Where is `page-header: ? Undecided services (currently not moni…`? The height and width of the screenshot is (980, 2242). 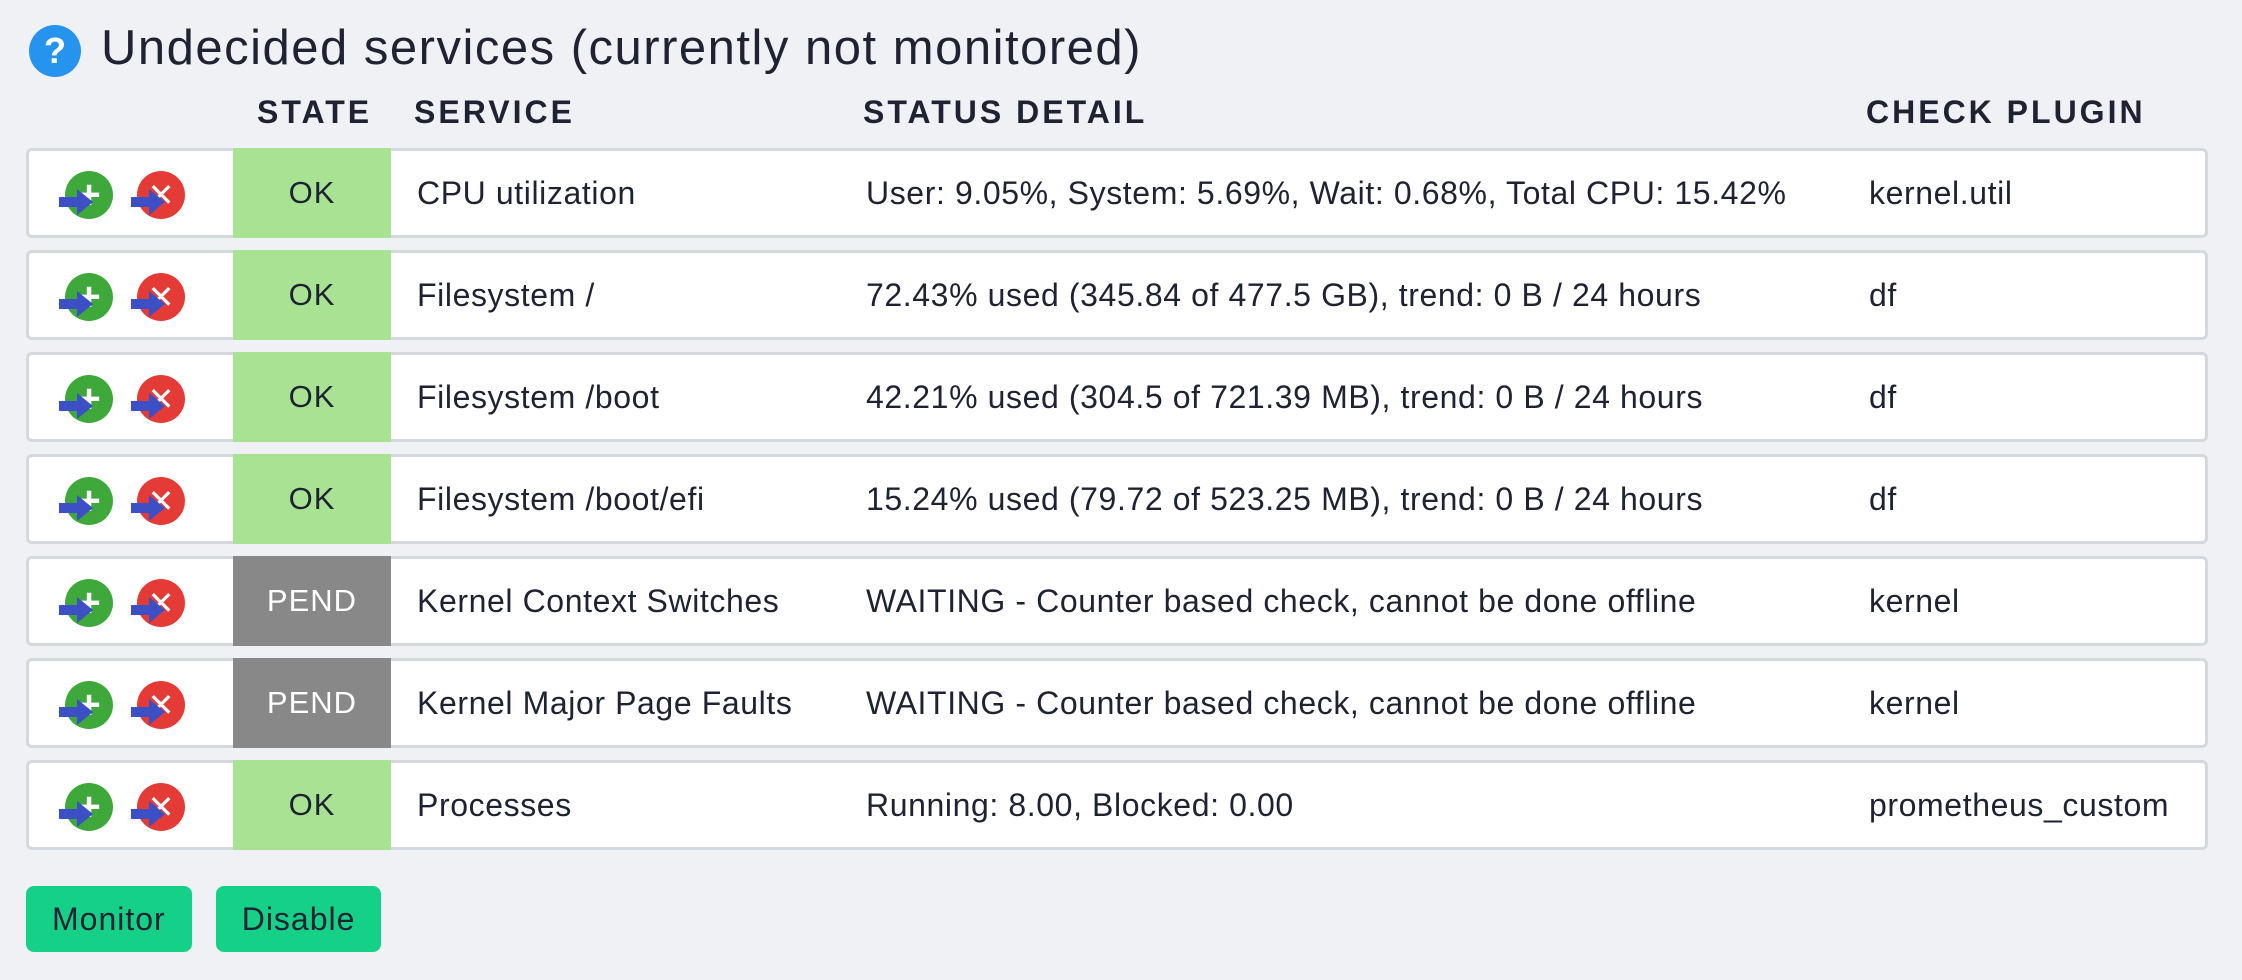 page-header: ? Undecided services (currently not moni… is located at coordinates (585, 48).